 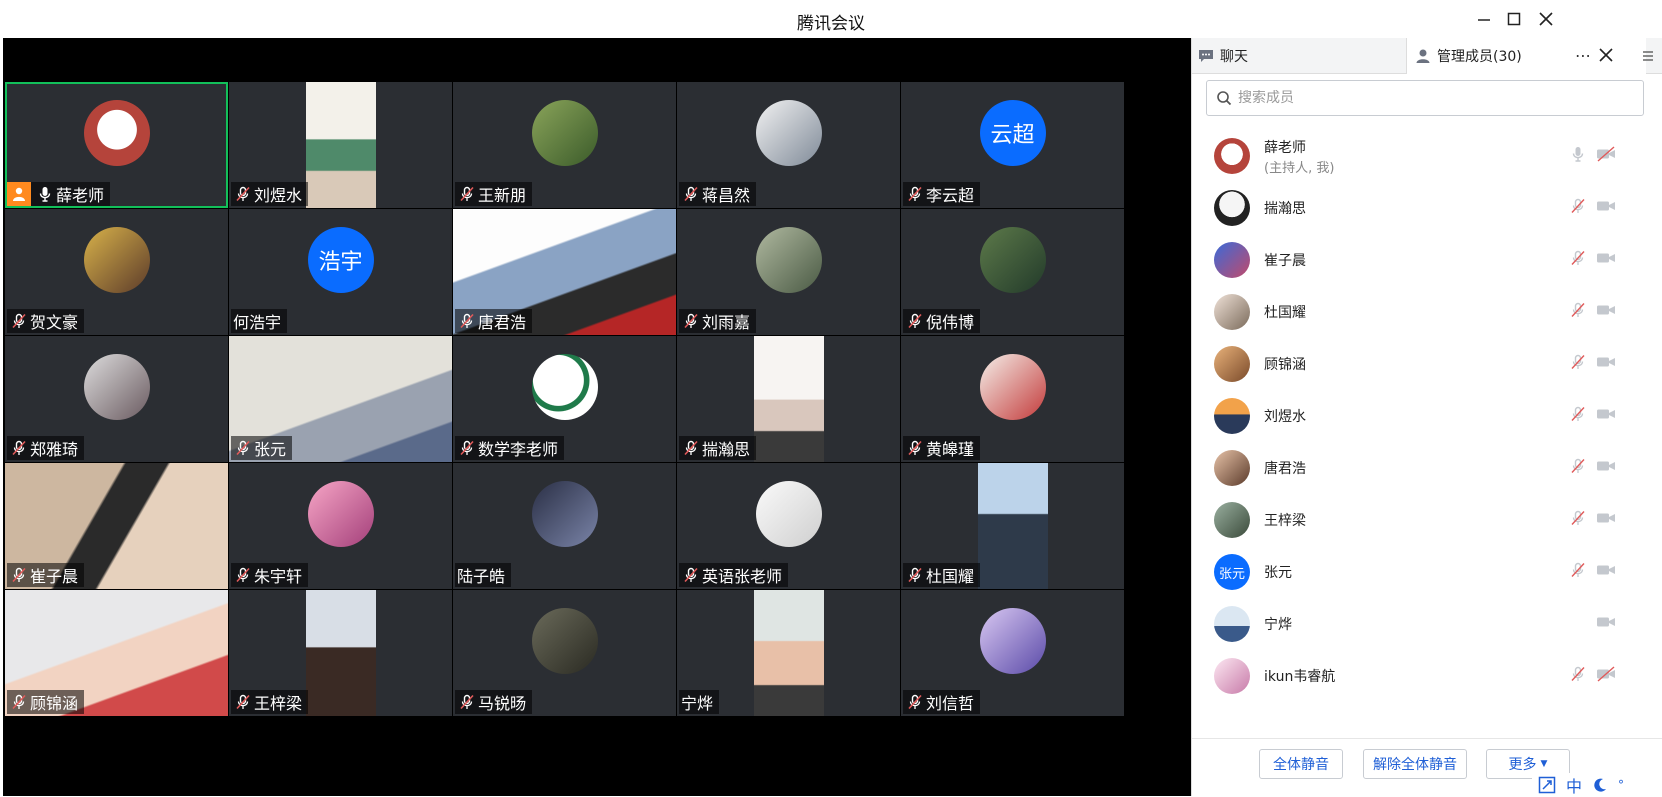 What do you see at coordinates (1578, 156) in the screenshot?
I see `mic-icon` at bounding box center [1578, 156].